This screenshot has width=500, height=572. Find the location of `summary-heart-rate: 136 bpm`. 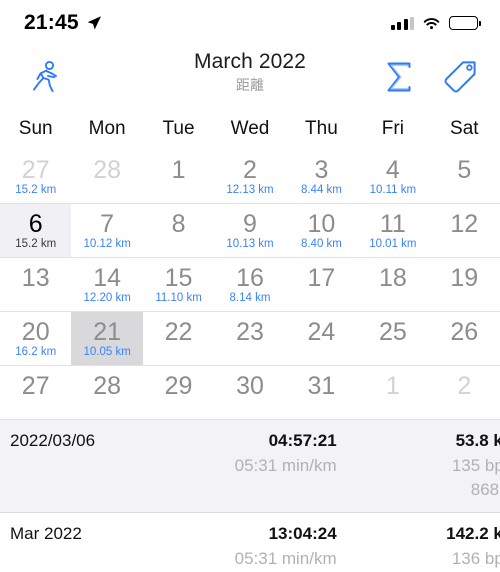

summary-heart-rate: 136 bpm is located at coordinates (475, 558).